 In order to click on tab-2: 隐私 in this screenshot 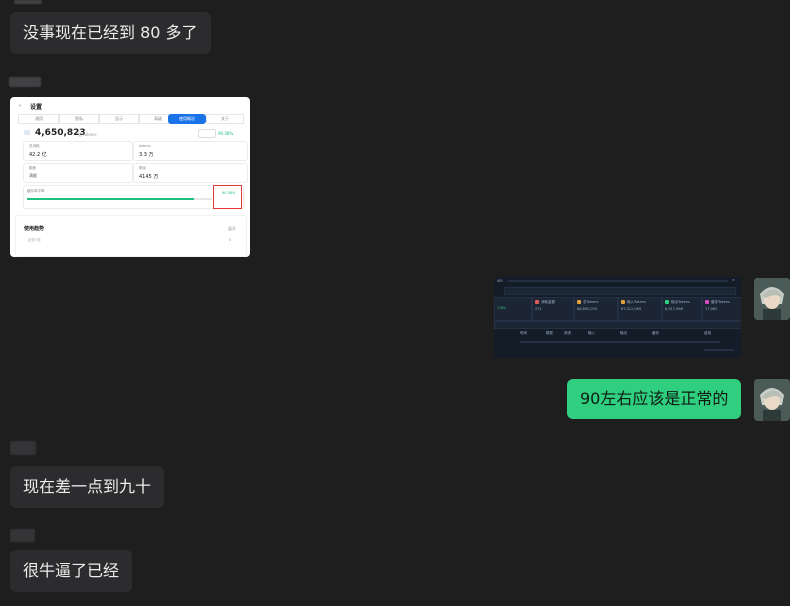, I will do `click(79, 119)`.